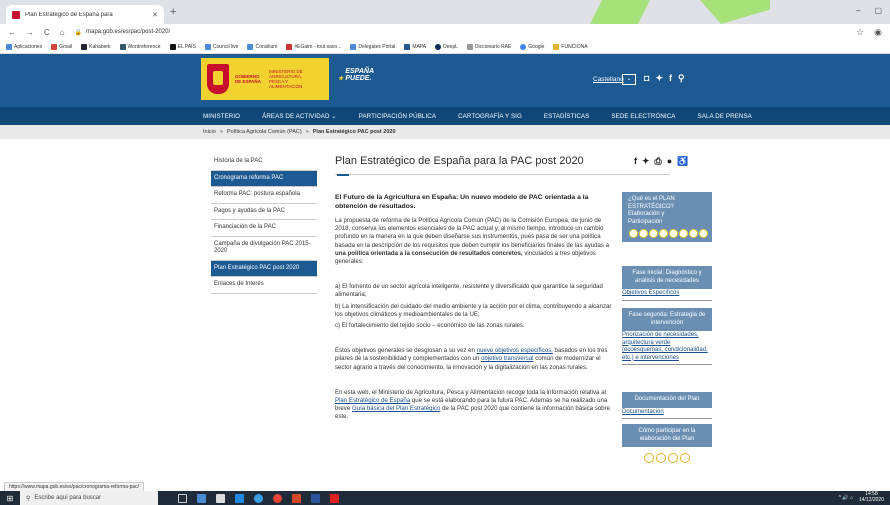 This screenshot has width=890, height=505. I want to click on windows-start-icon: ⊞, so click(10, 498).